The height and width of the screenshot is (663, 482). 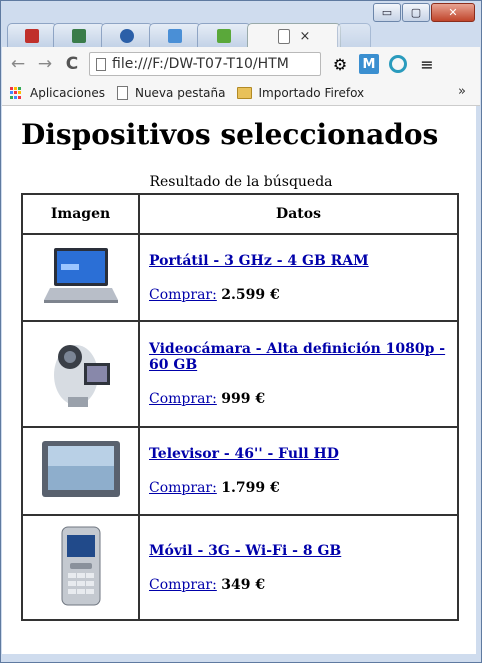 What do you see at coordinates (354, 35) in the screenshot?
I see `new-tab-button` at bounding box center [354, 35].